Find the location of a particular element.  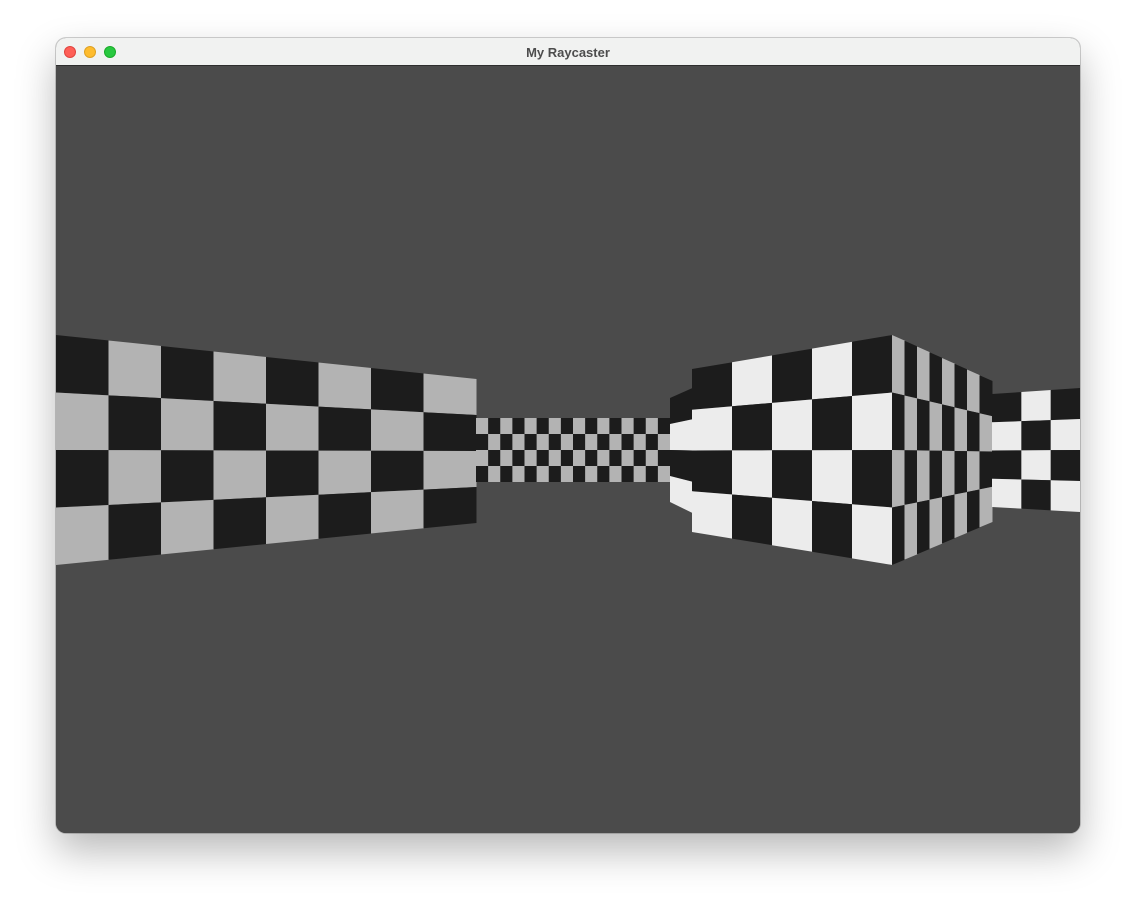

title-bar: My Raycaster is located at coordinates (568, 52).